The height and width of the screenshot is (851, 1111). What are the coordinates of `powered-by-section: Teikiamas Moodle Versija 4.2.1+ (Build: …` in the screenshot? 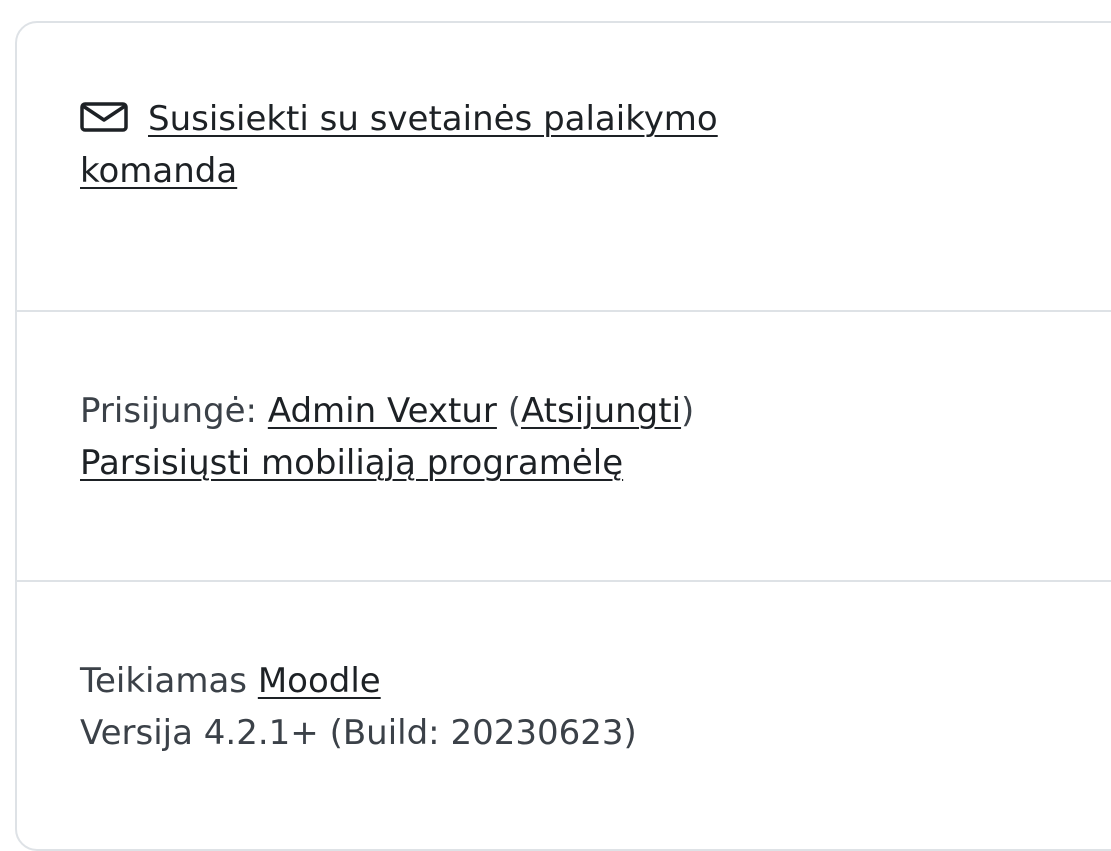 It's located at (564, 707).